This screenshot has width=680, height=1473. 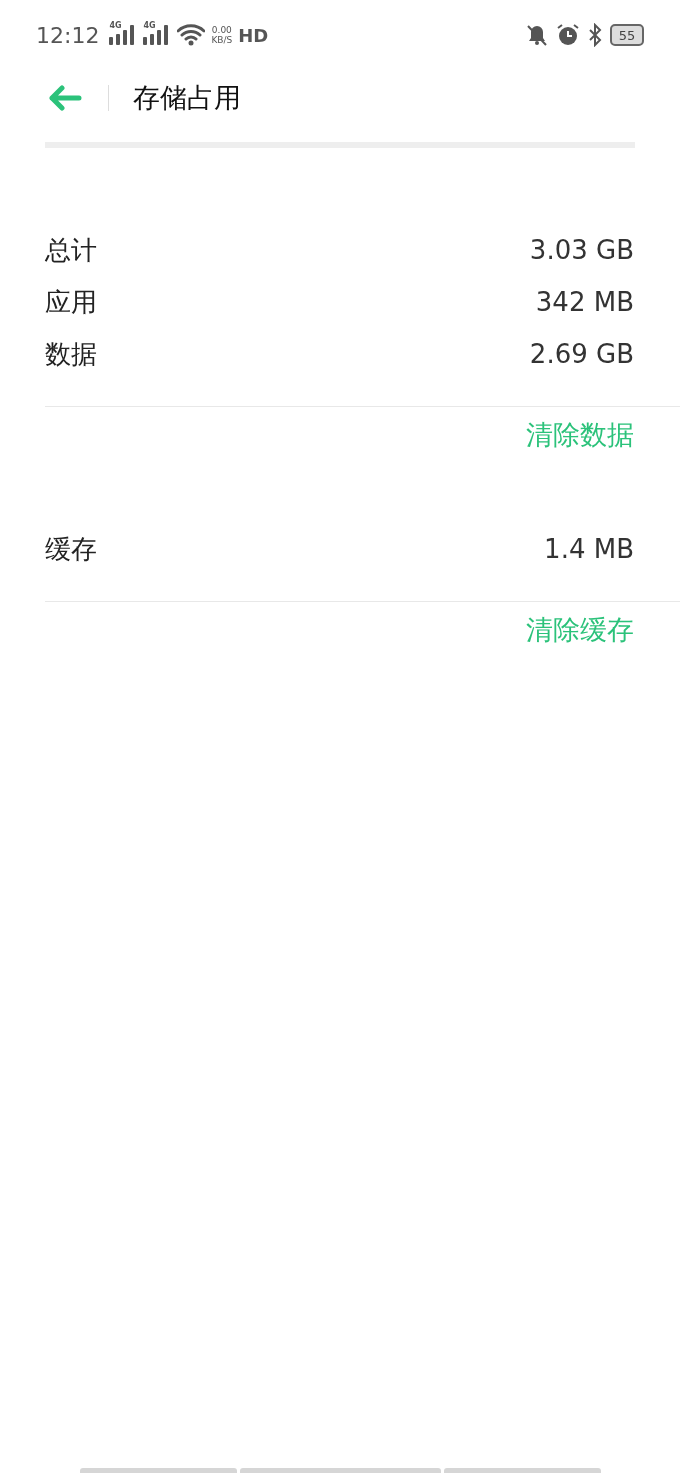 I want to click on bluetooth-icon, so click(x=595, y=35).